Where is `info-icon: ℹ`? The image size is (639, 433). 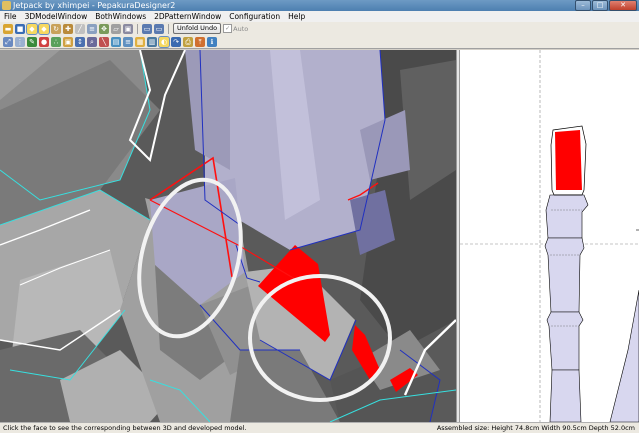 info-icon: ℹ is located at coordinates (212, 41).